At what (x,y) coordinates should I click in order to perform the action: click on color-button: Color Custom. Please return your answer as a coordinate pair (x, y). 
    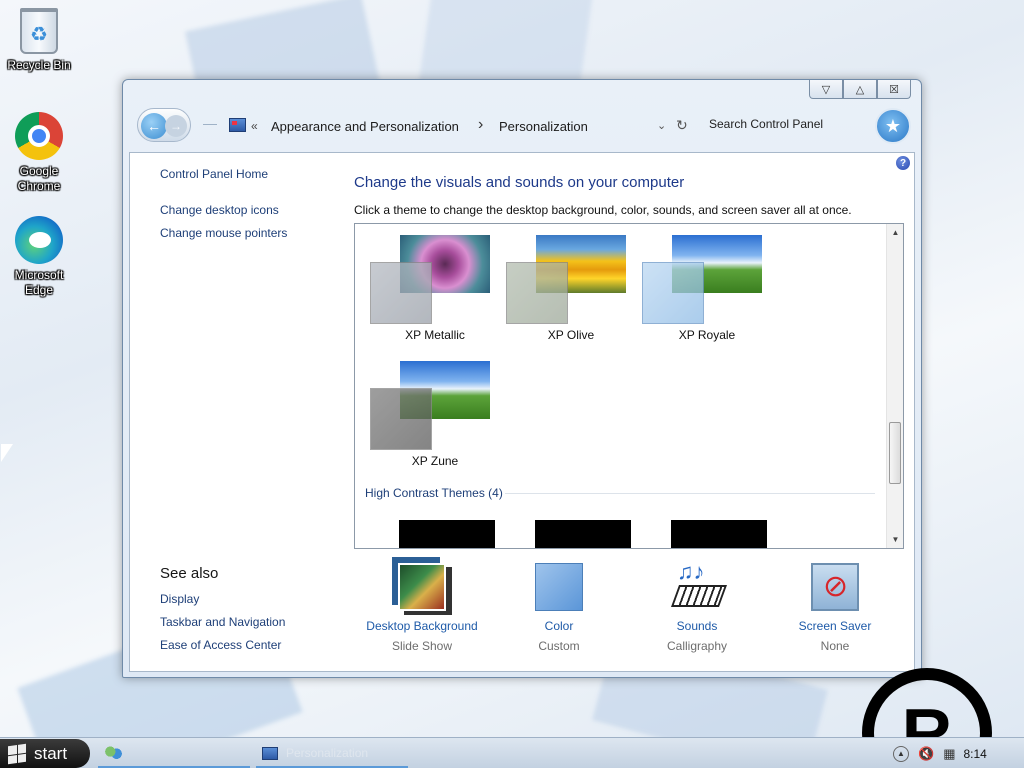
    Looking at the image, I should click on (559, 608).